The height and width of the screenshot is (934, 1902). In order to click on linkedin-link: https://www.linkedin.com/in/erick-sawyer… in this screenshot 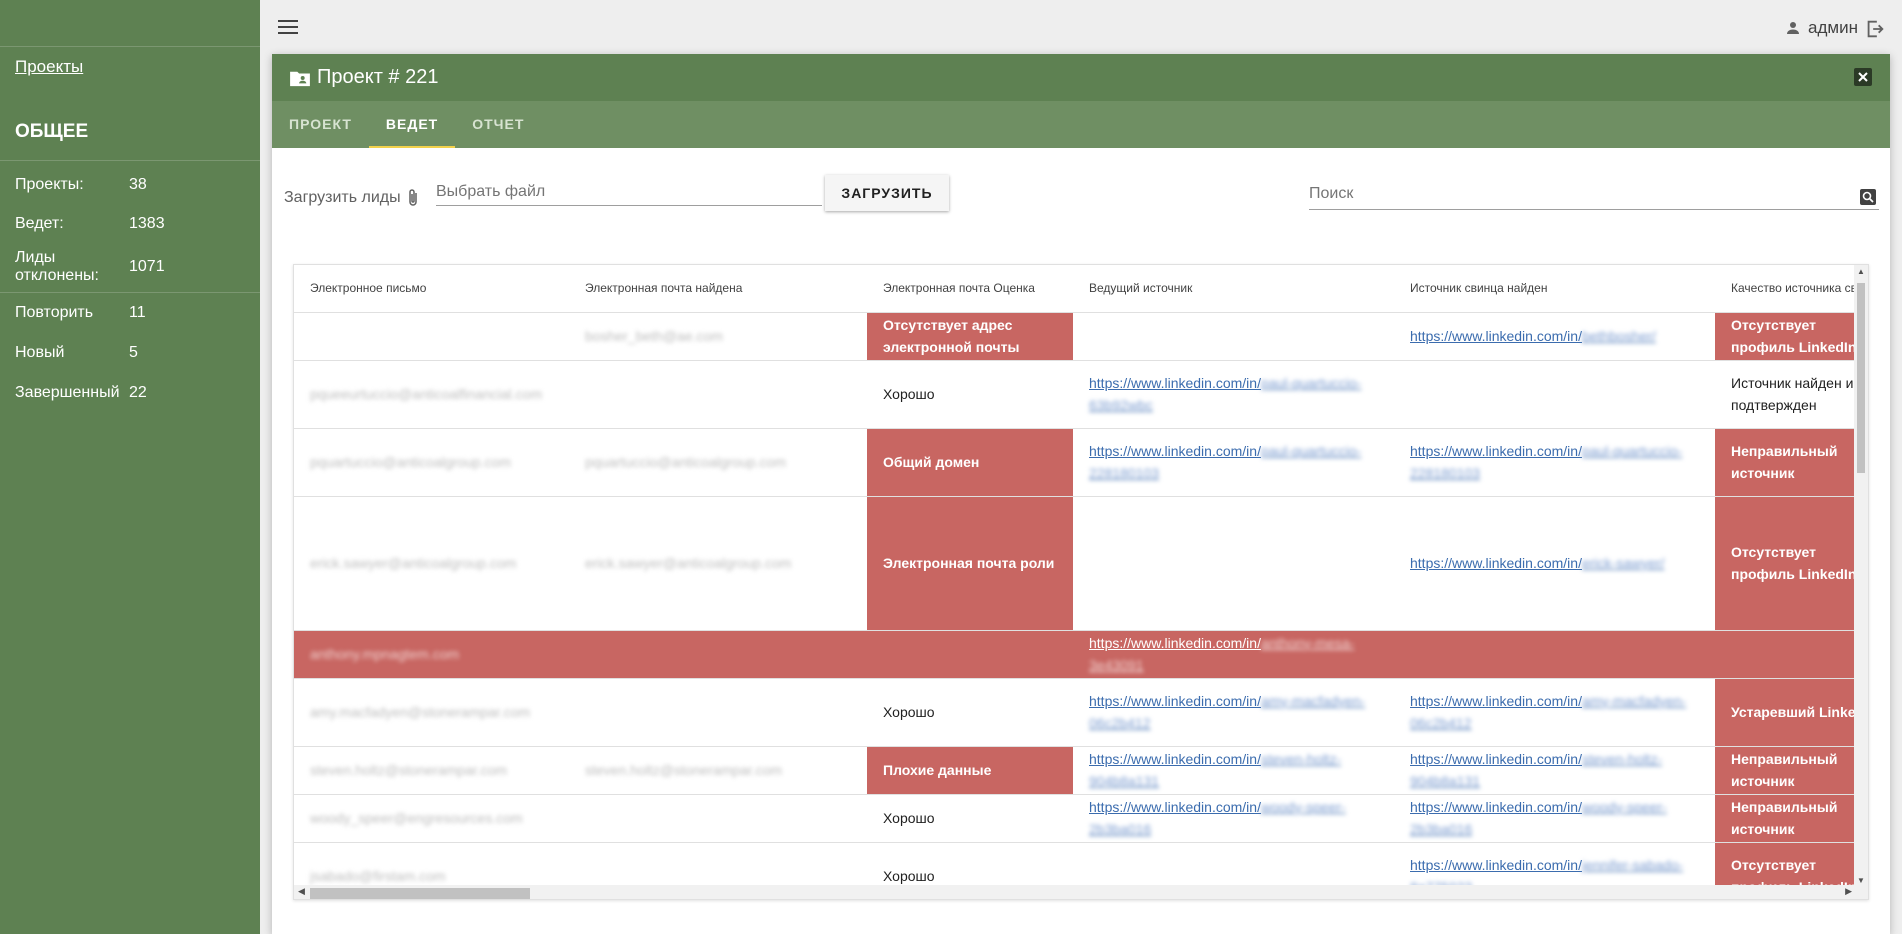, I will do `click(1537, 563)`.